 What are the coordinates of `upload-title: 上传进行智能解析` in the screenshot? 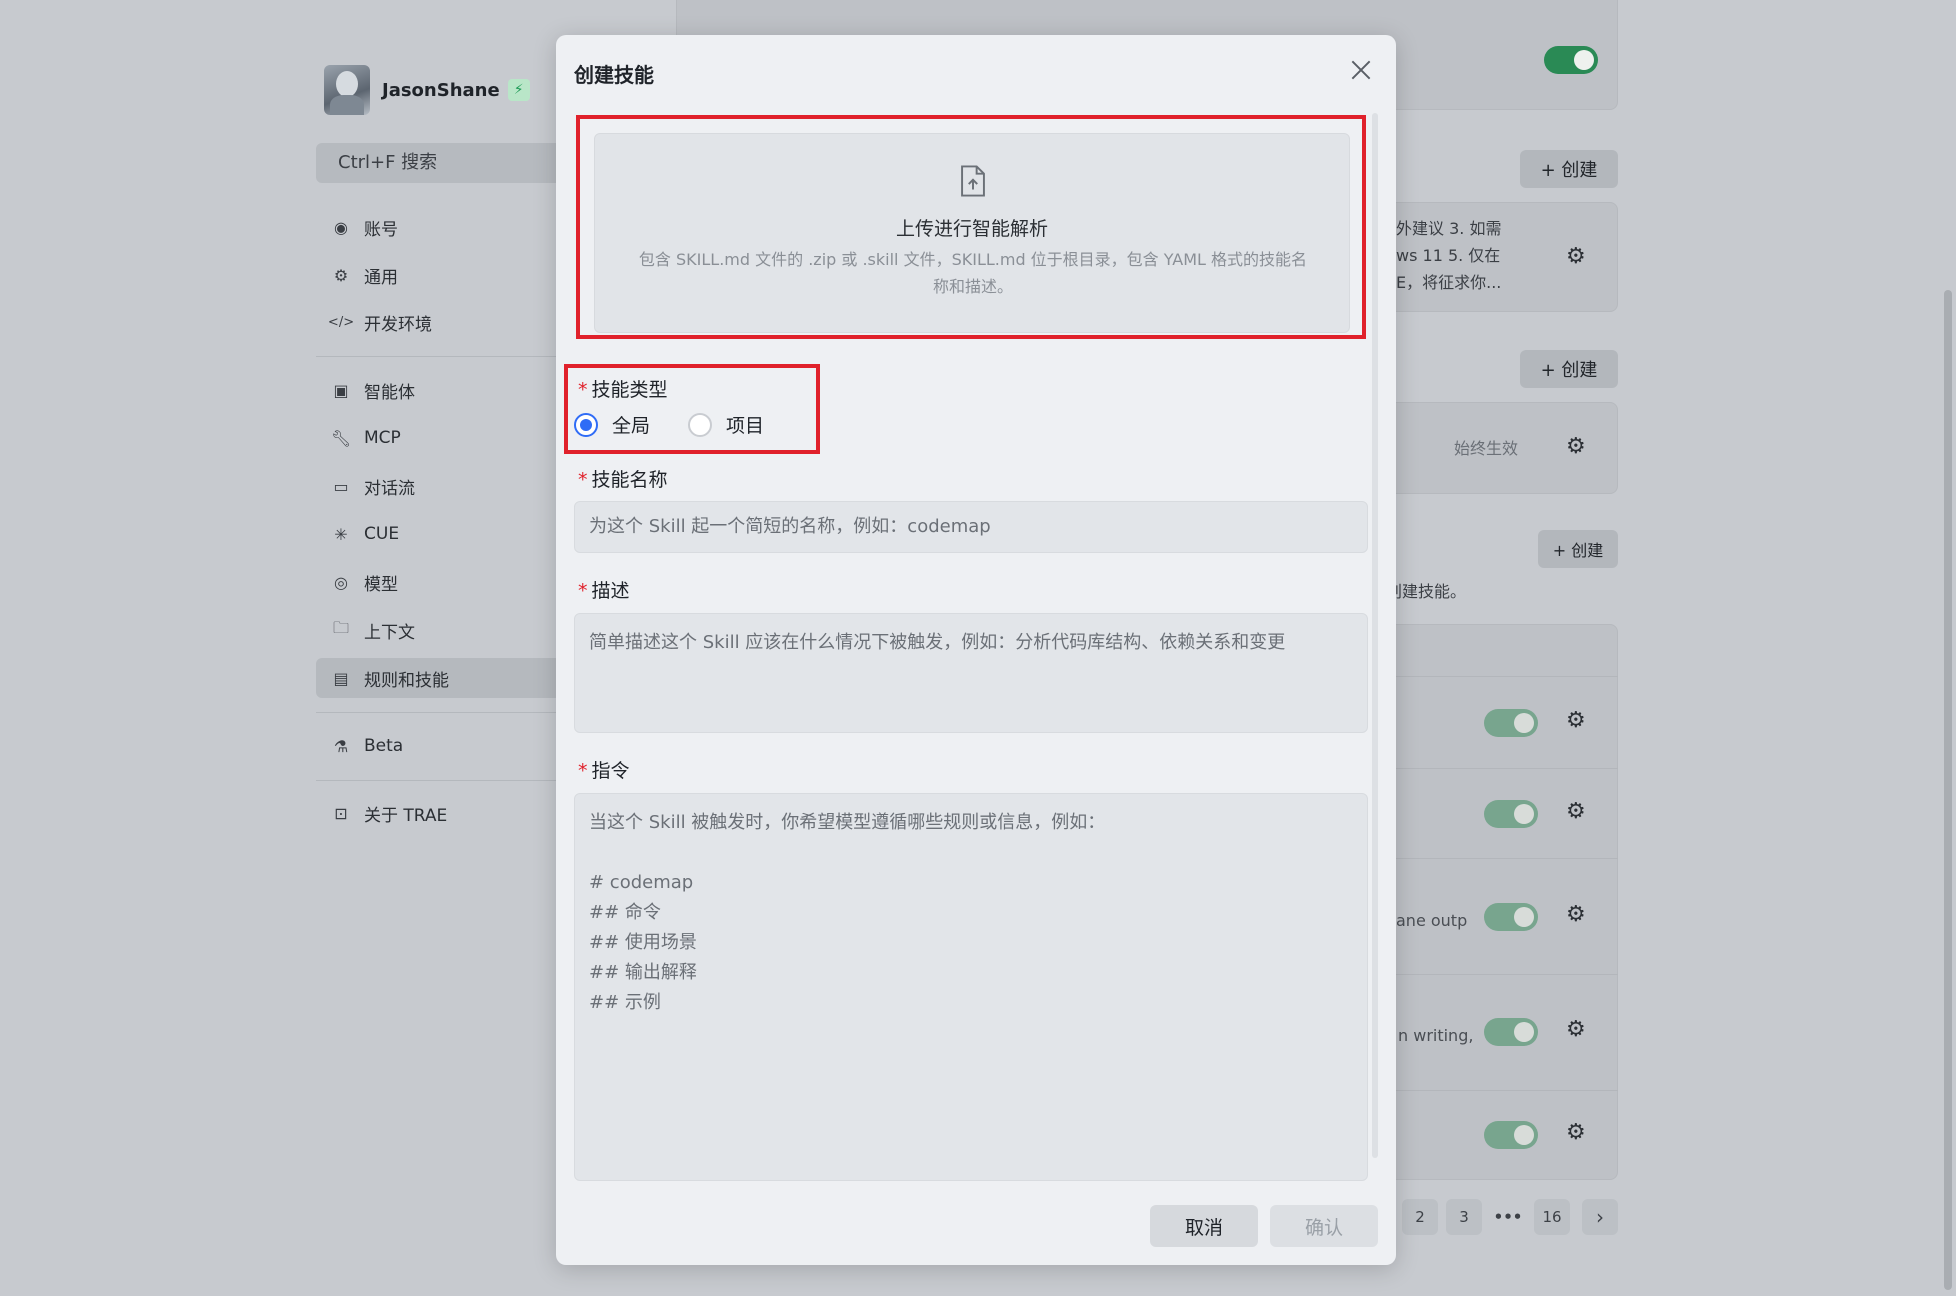 It's located at (971, 229).